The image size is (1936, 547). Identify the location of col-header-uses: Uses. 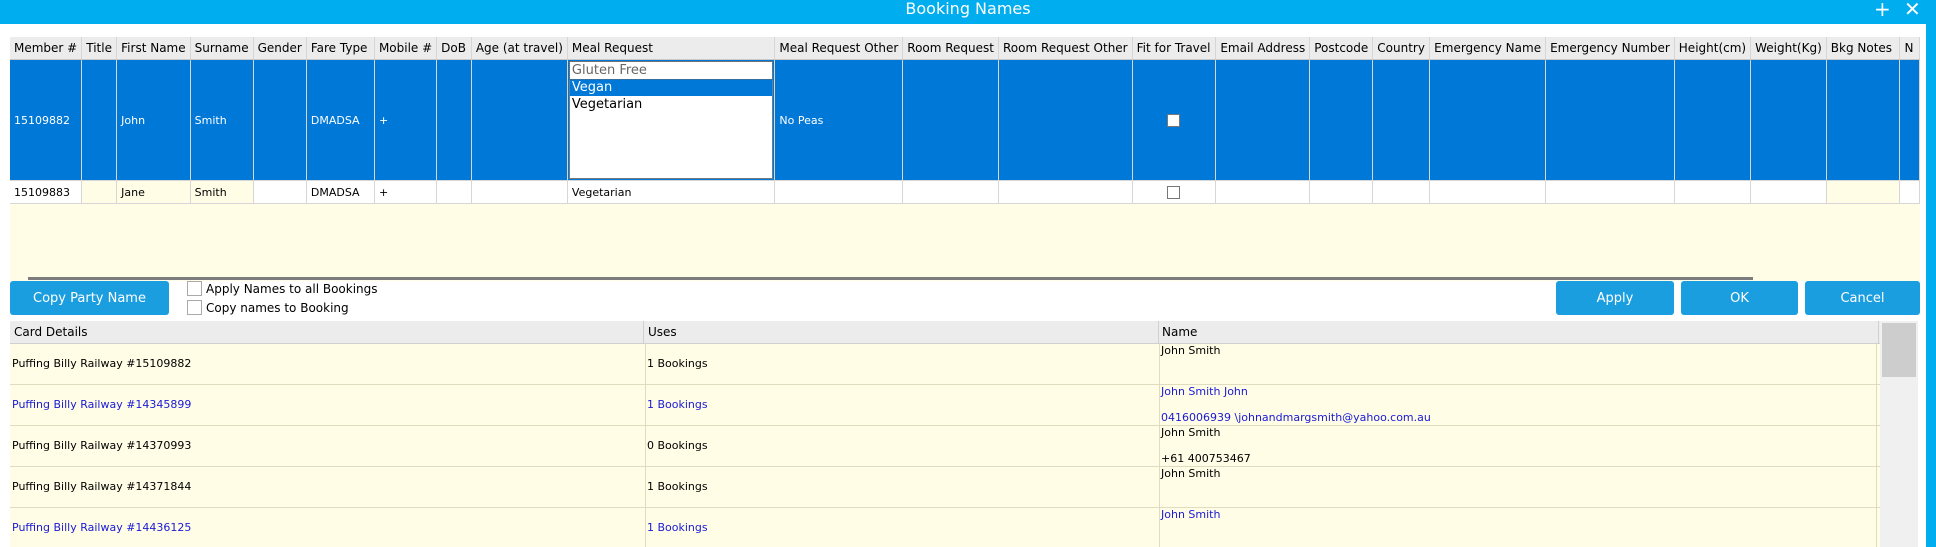
(901, 332).